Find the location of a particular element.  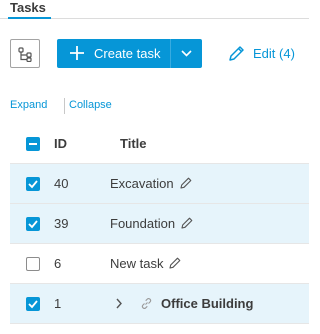

create-task-dropdown-button is located at coordinates (186, 53).